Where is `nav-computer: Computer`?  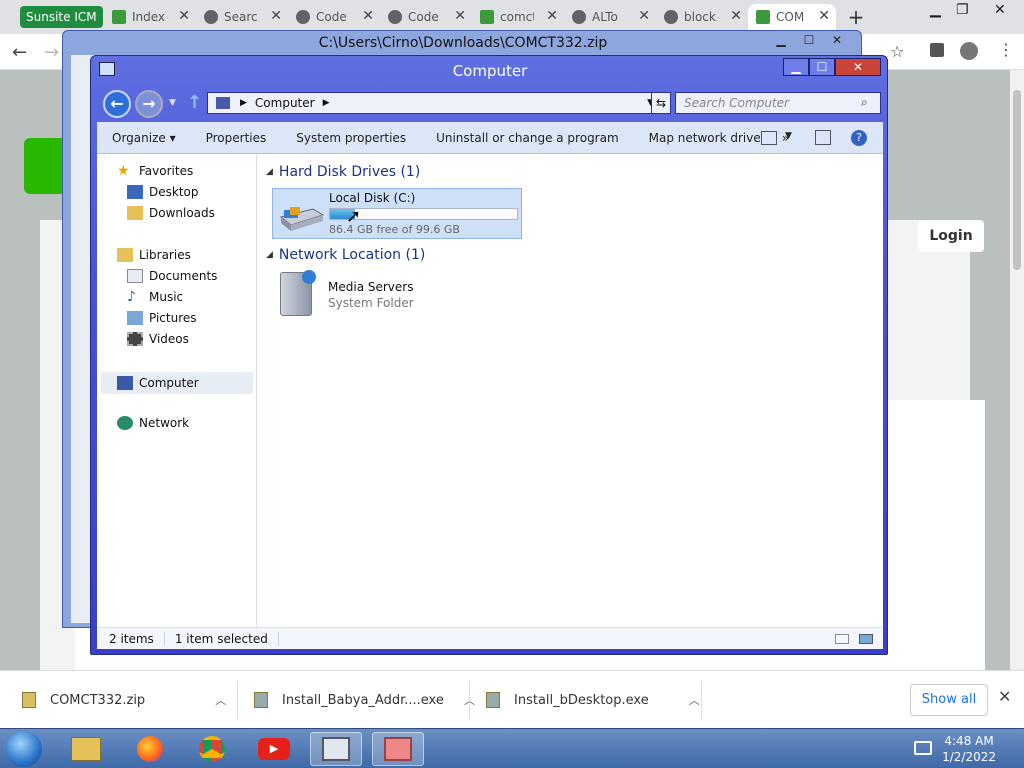 nav-computer: Computer is located at coordinates (177, 383).